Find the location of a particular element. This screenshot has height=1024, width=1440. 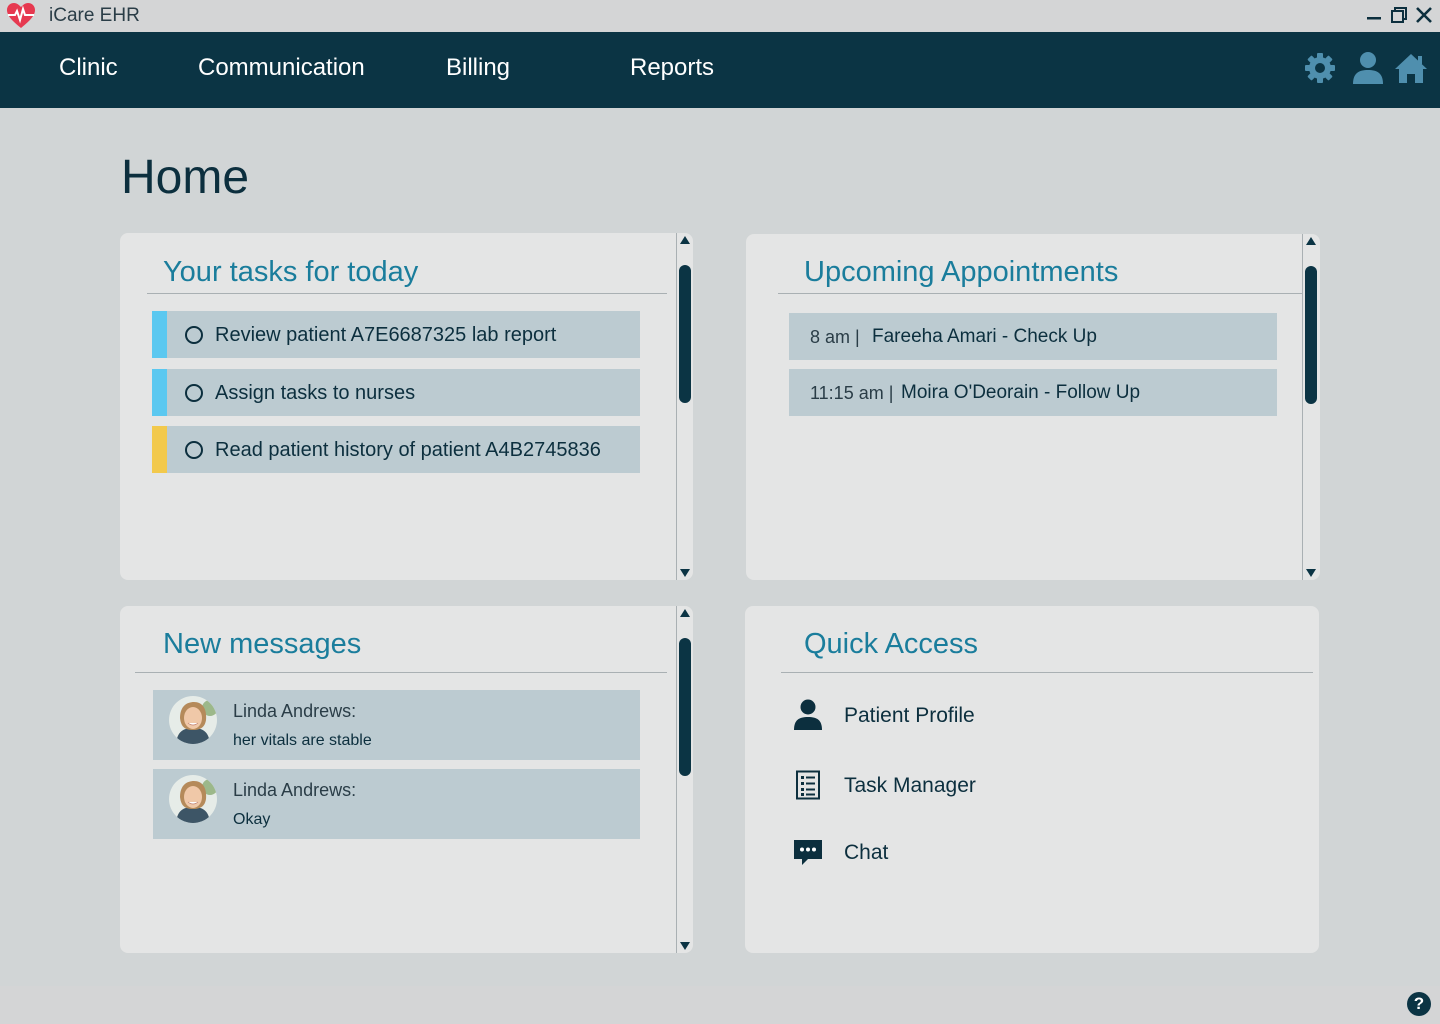

appointment-item: 11:15 am | Moira O'Deorain - Follow Up is located at coordinates (1033, 392).